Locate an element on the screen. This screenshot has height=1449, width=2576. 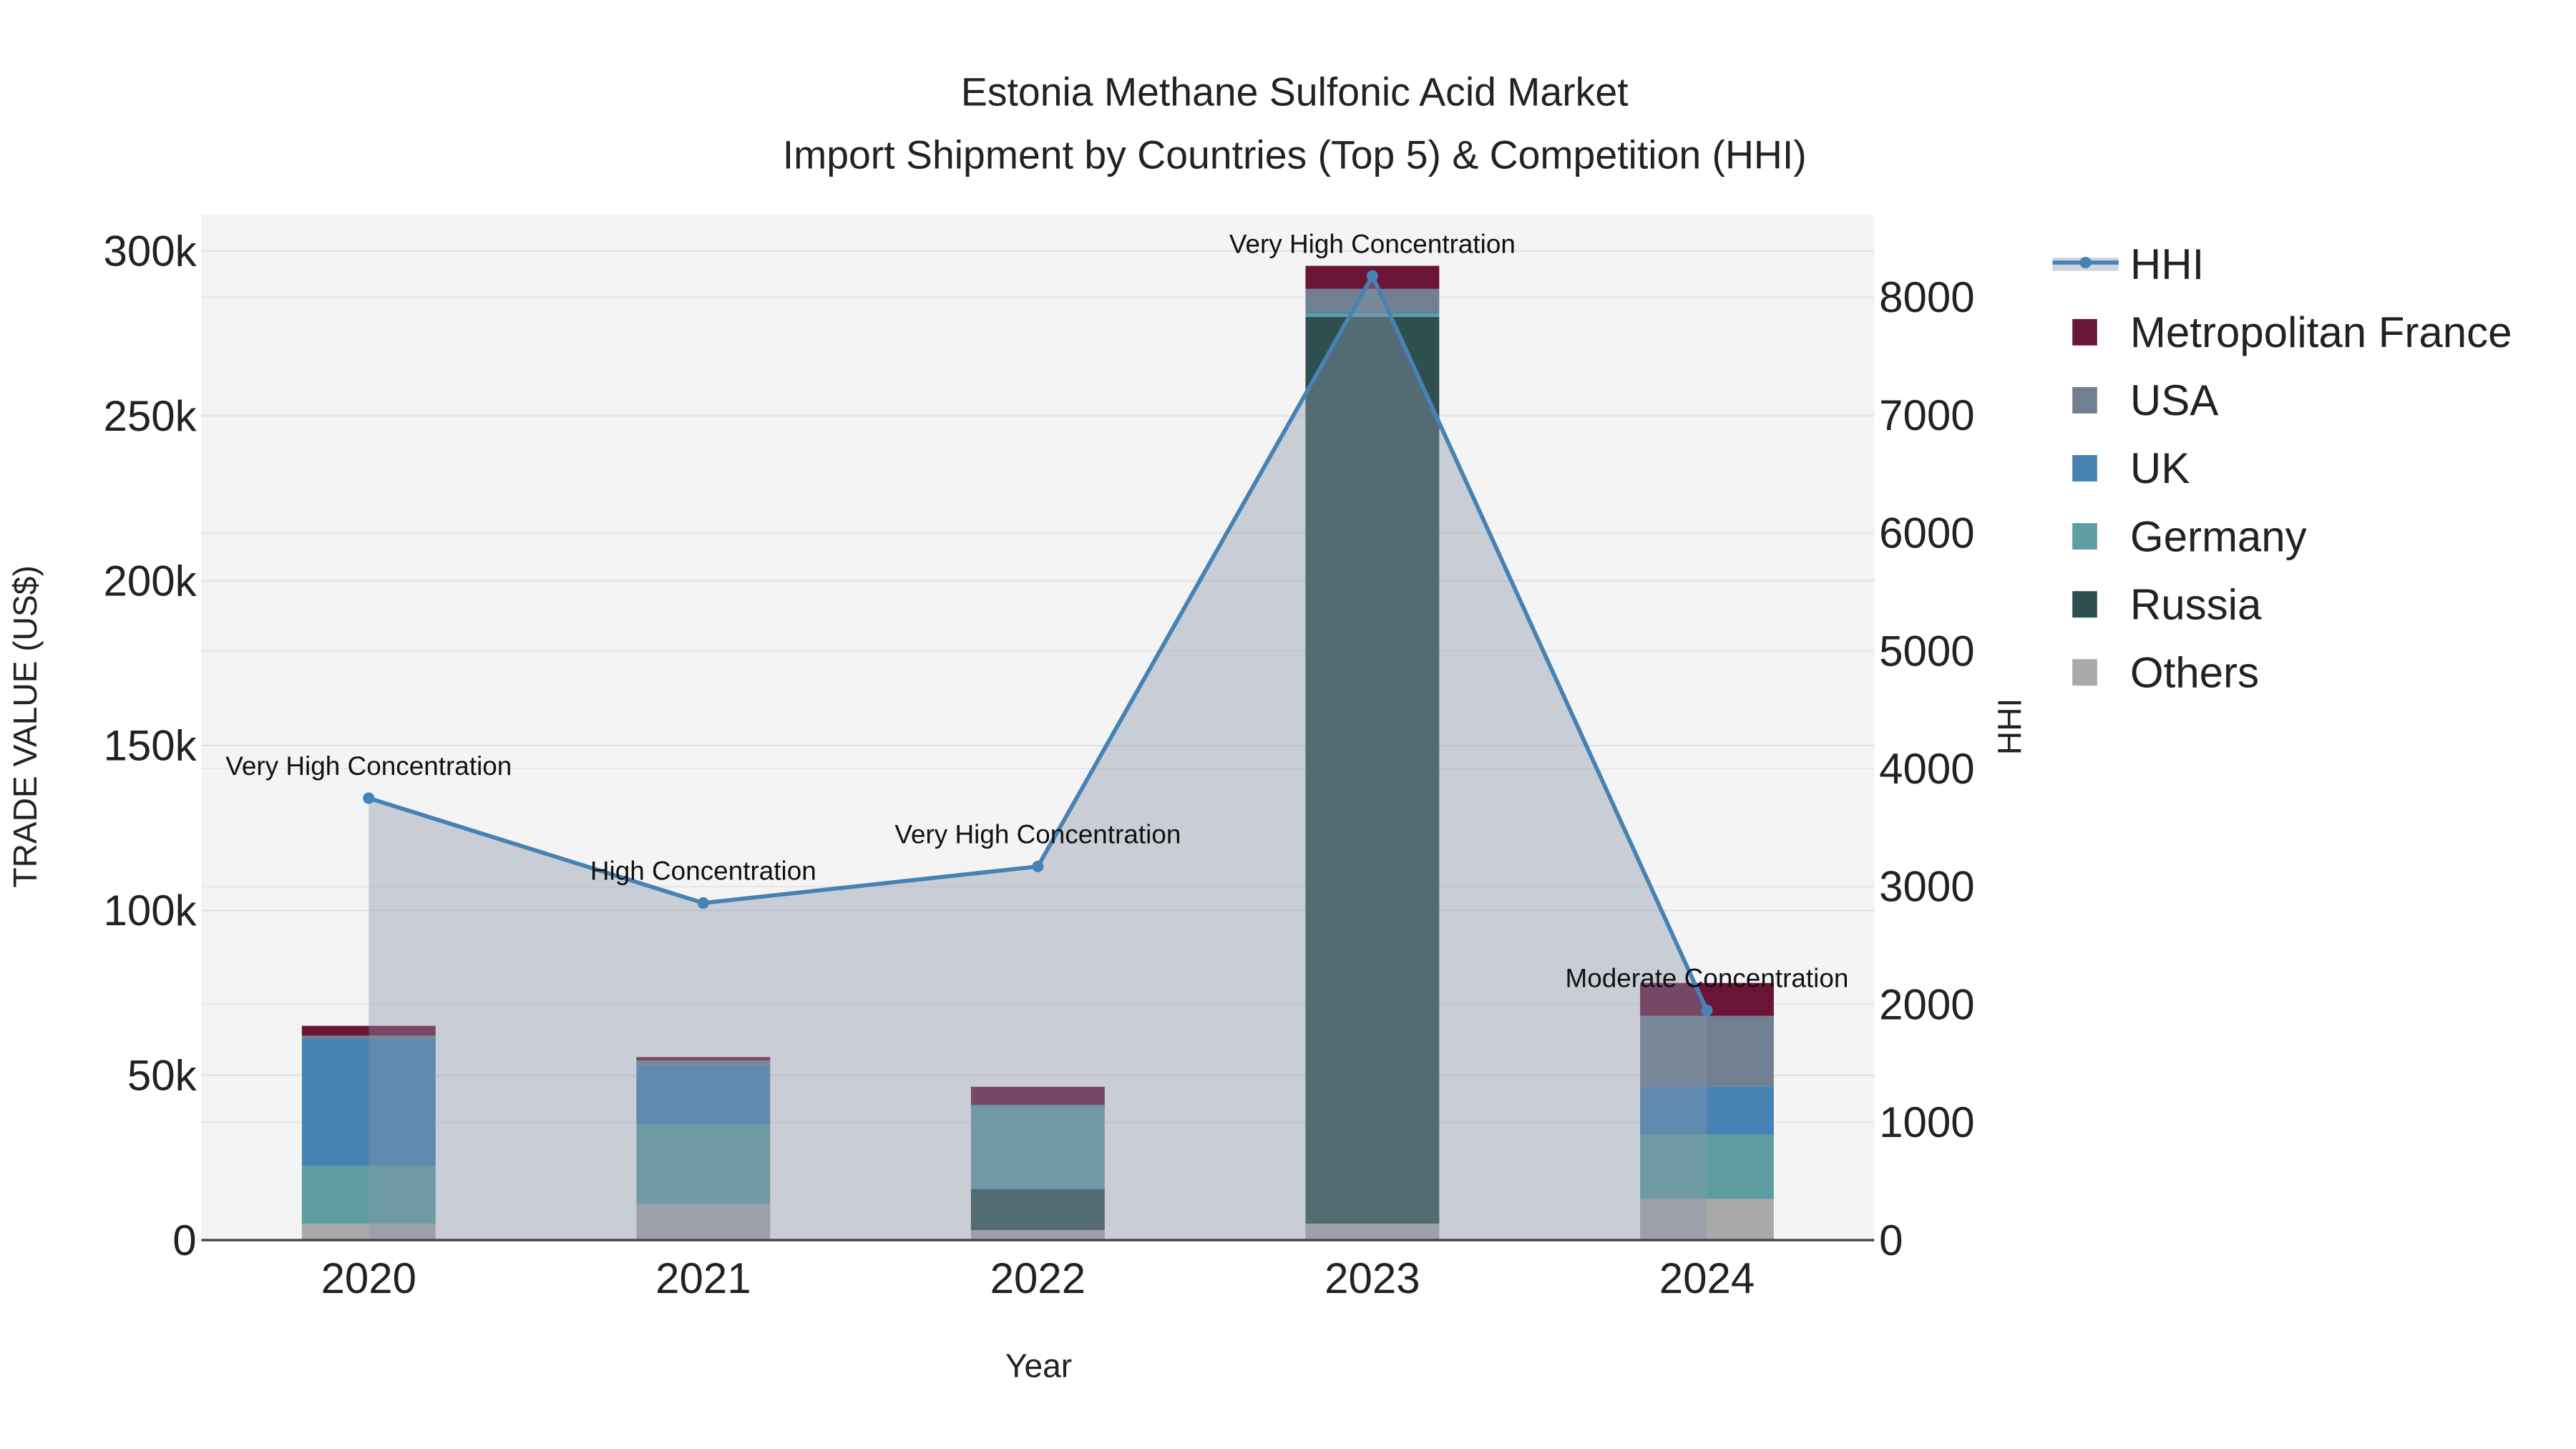
legend-label: Germany is located at coordinates (2218, 536).